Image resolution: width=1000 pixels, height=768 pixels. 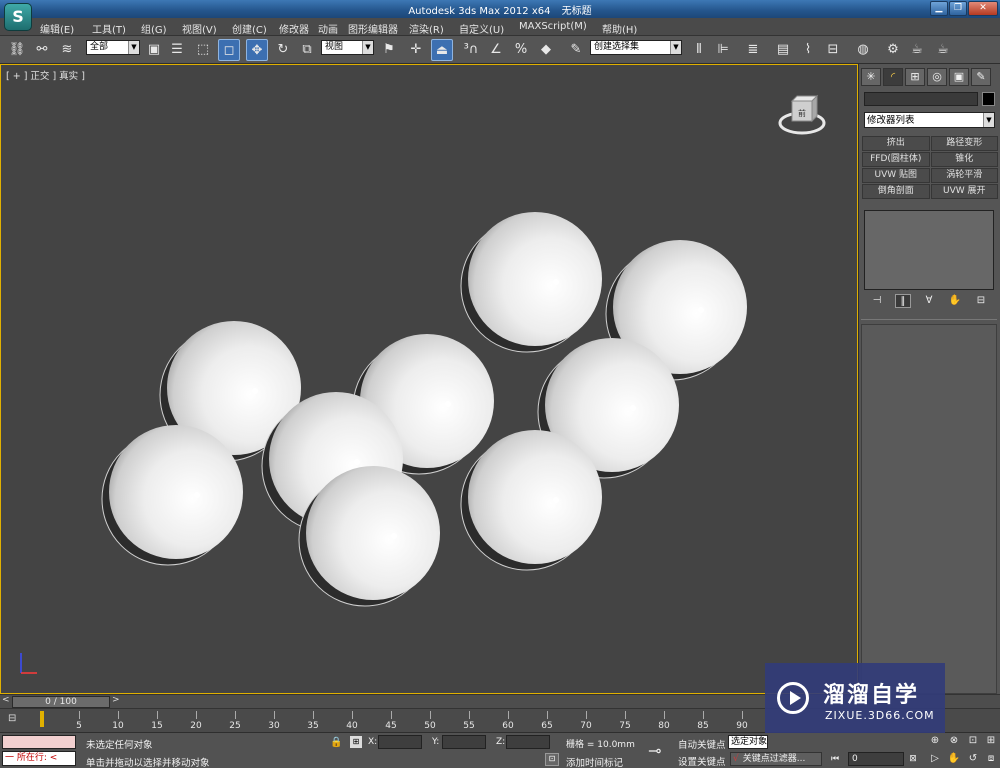 I want to click on rect-region-icon: ⬚, so click(x=203, y=50).